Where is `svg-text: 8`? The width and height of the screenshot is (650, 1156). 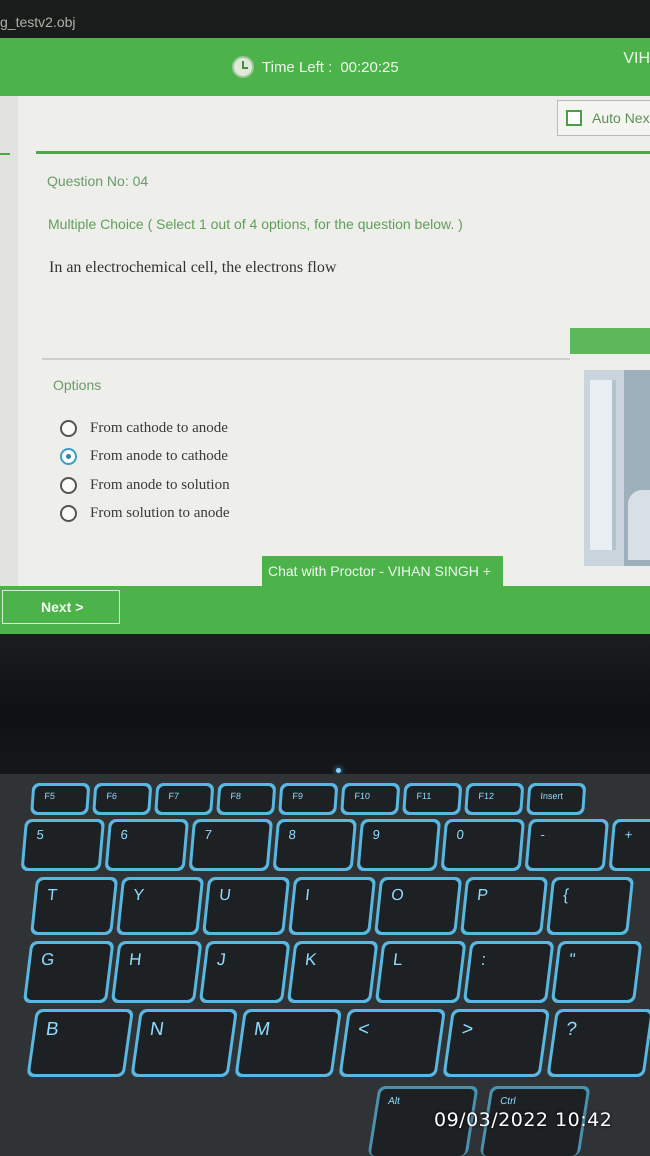
svg-text: 8 is located at coordinates (292, 834).